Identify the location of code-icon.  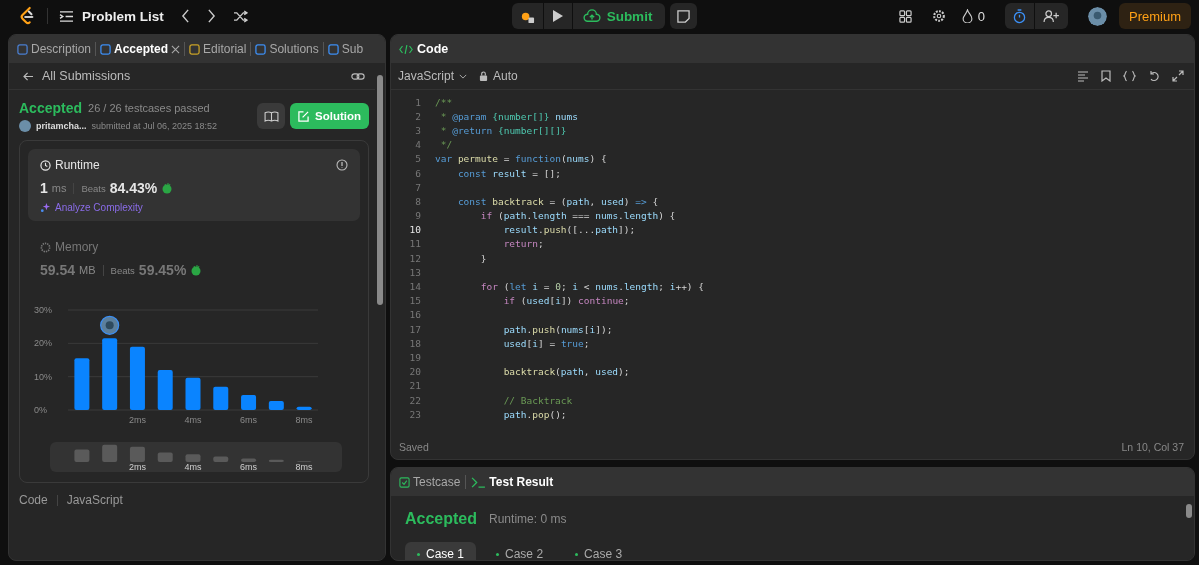
(406, 49).